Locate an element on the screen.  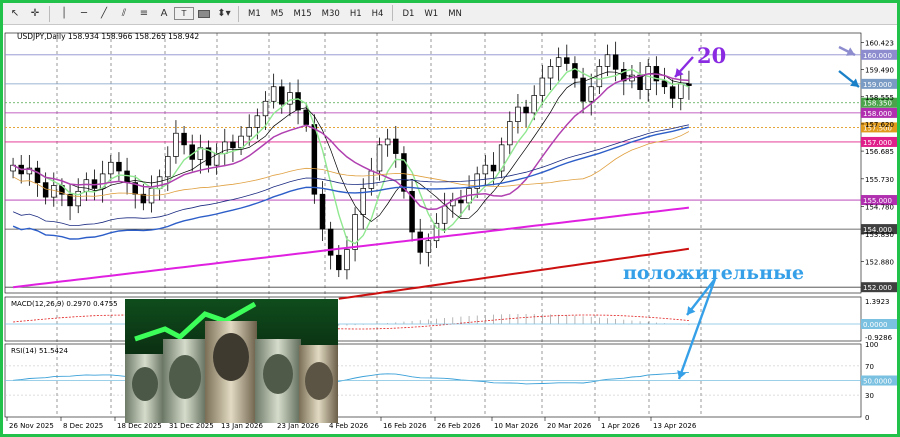
date-axis-label: 20 Mar 2026 is located at coordinates (569, 426).